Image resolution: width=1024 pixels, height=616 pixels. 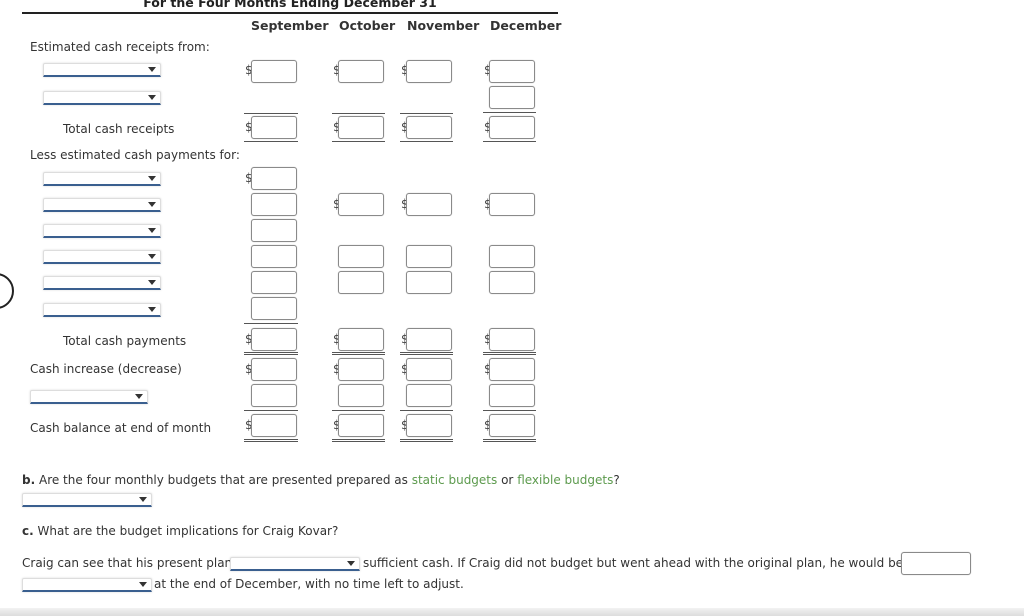 I want to click on budget-type-select, so click(x=87, y=500).